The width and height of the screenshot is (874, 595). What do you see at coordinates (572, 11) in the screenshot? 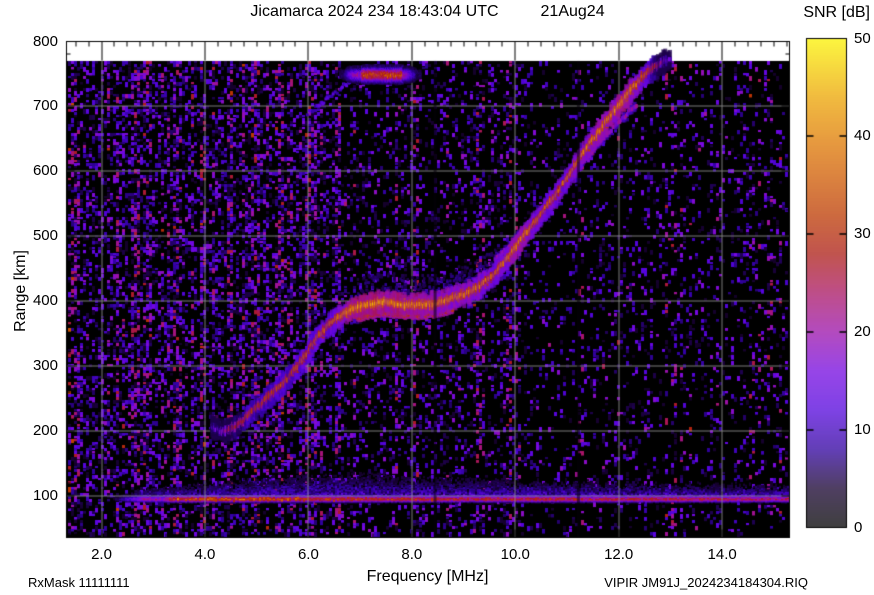
I see `date-label: 21Aug24` at bounding box center [572, 11].